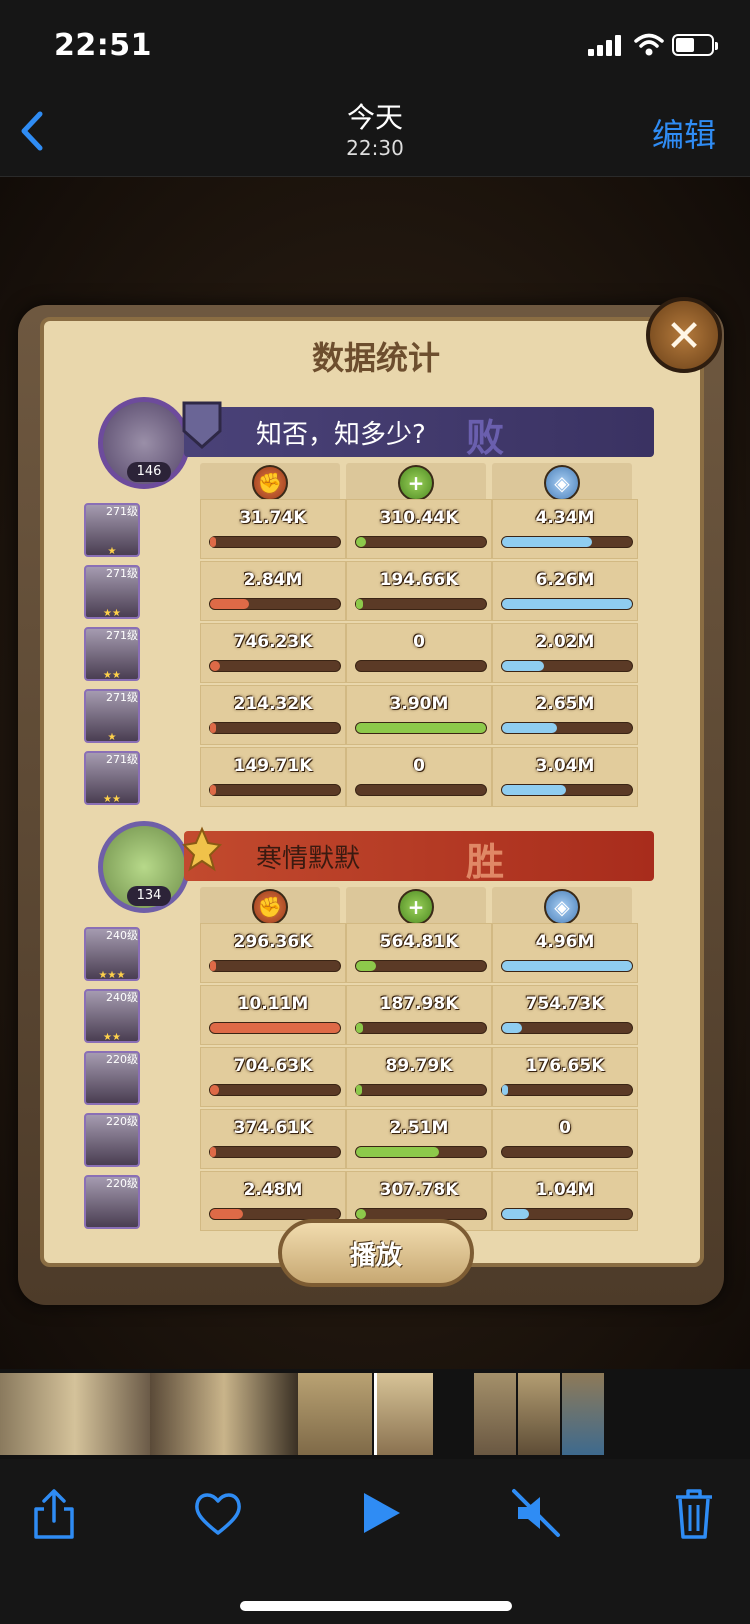 The width and height of the screenshot is (750, 1624). I want to click on tank-stat-cell: 0, so click(565, 1139).